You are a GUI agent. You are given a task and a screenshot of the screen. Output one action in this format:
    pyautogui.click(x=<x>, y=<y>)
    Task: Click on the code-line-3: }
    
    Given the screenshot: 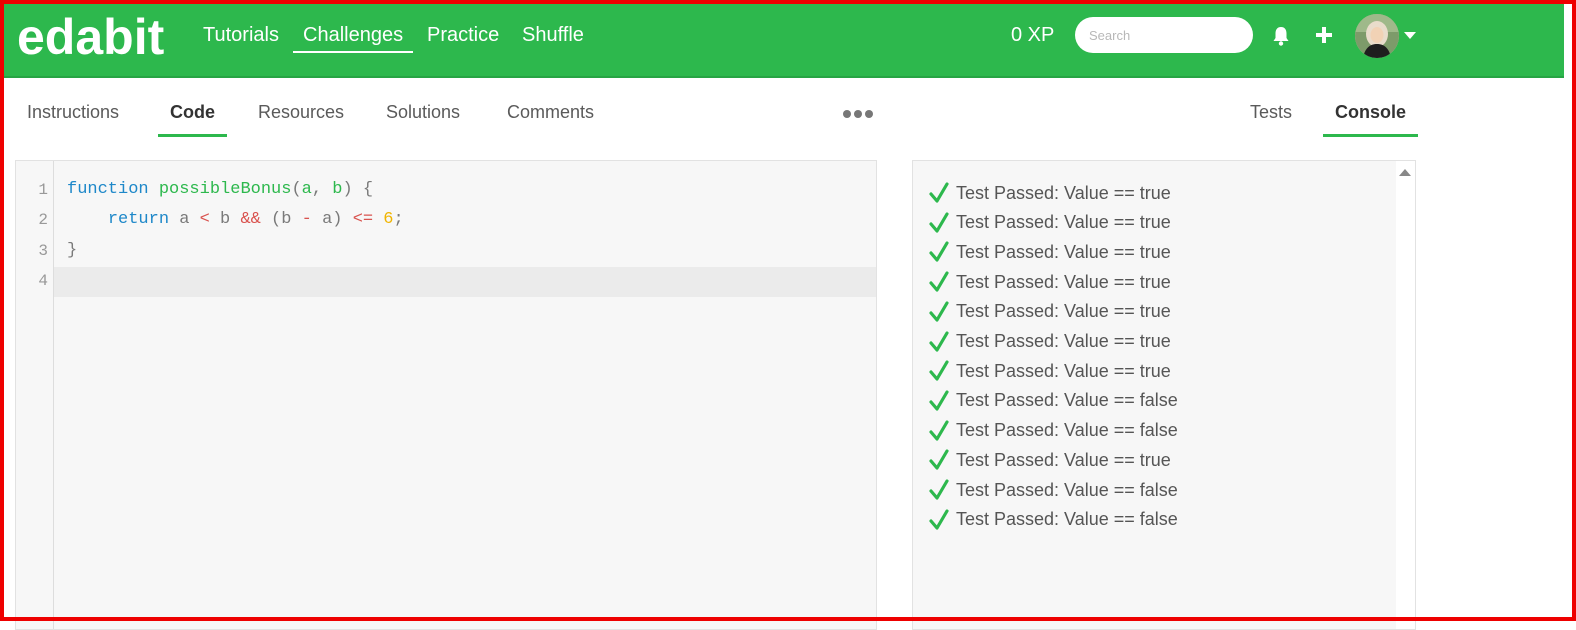 What is the action you would take?
    pyautogui.click(x=72, y=251)
    